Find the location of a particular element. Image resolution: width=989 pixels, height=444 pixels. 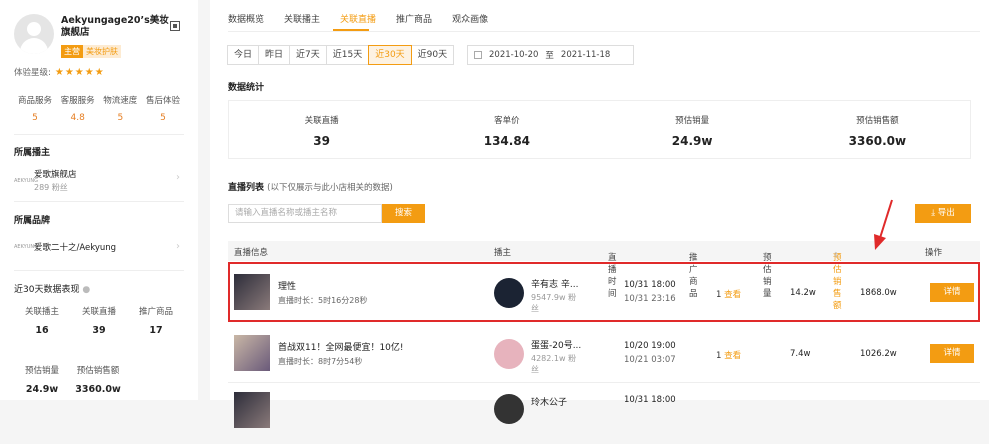

search-input: 请输入直播名称或播主名称 is located at coordinates (305, 213).